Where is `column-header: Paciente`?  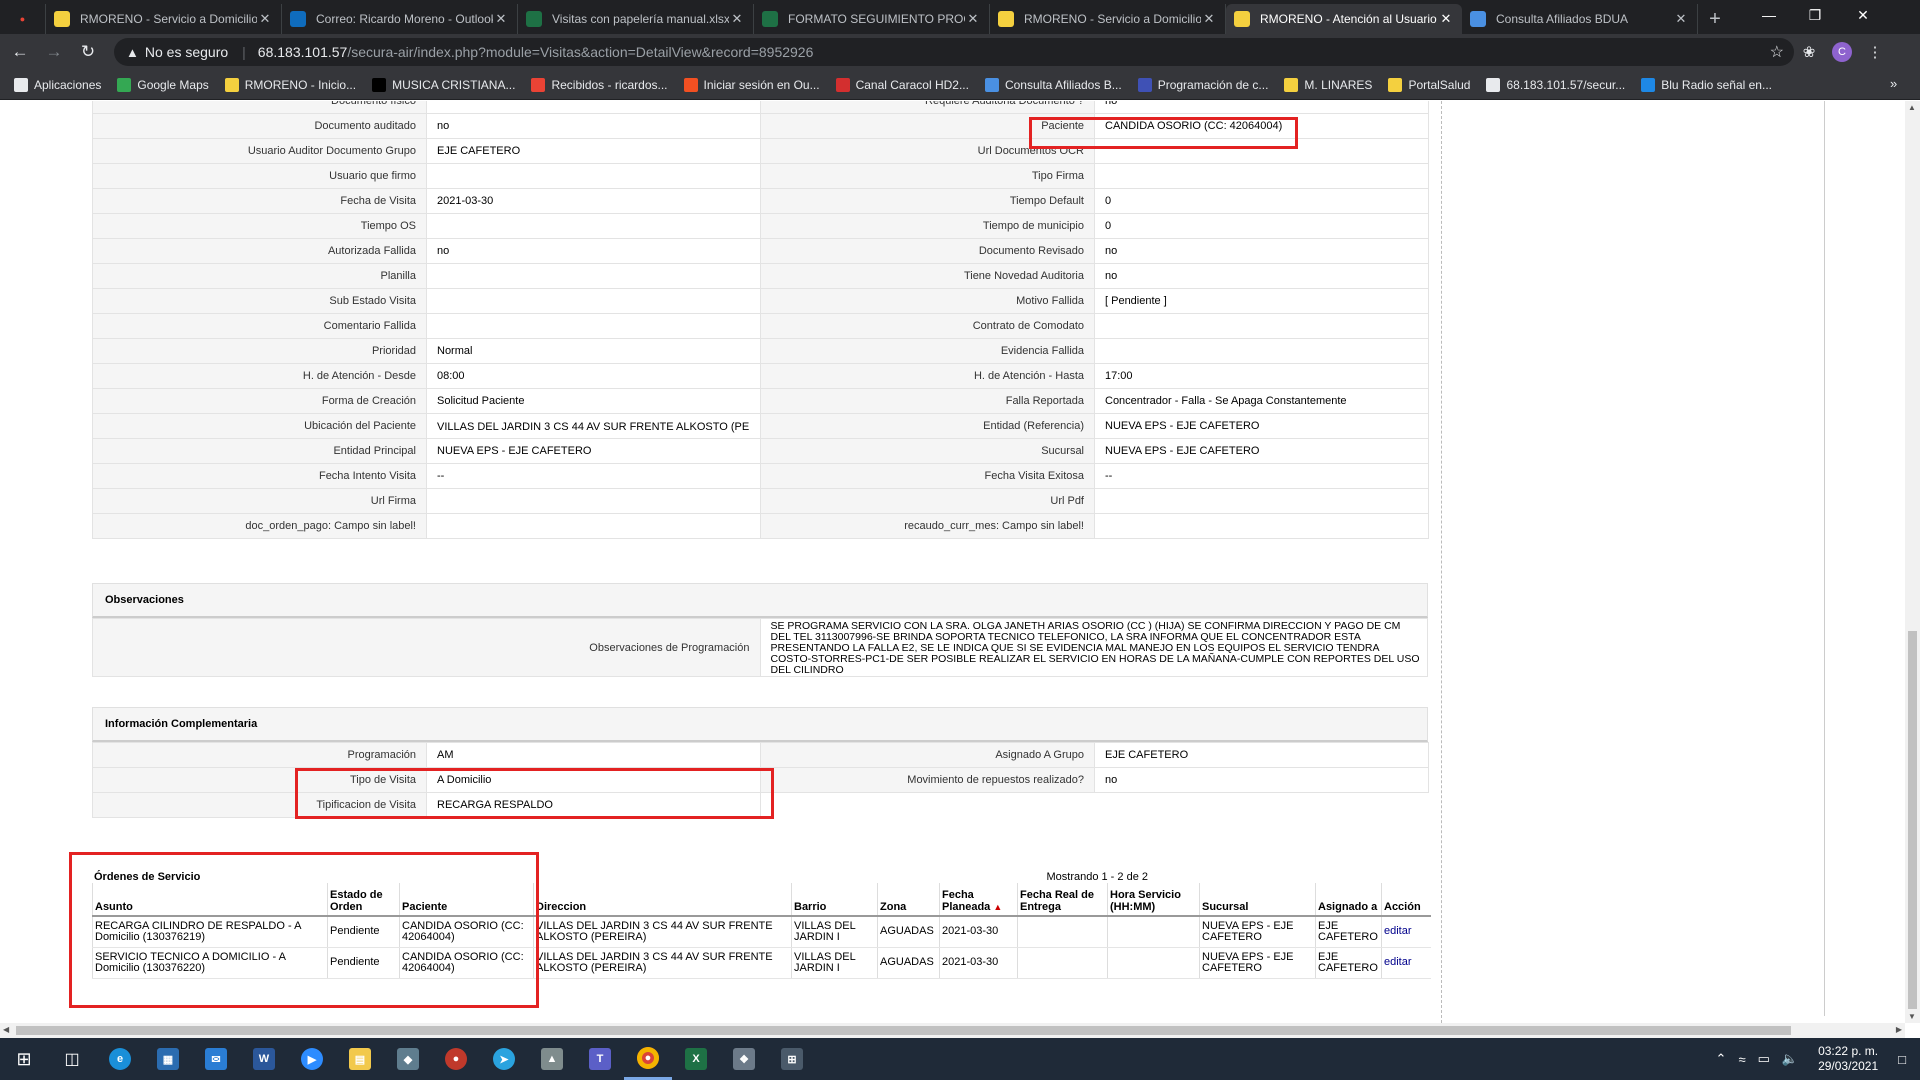
column-header: Paciente is located at coordinates (466, 900).